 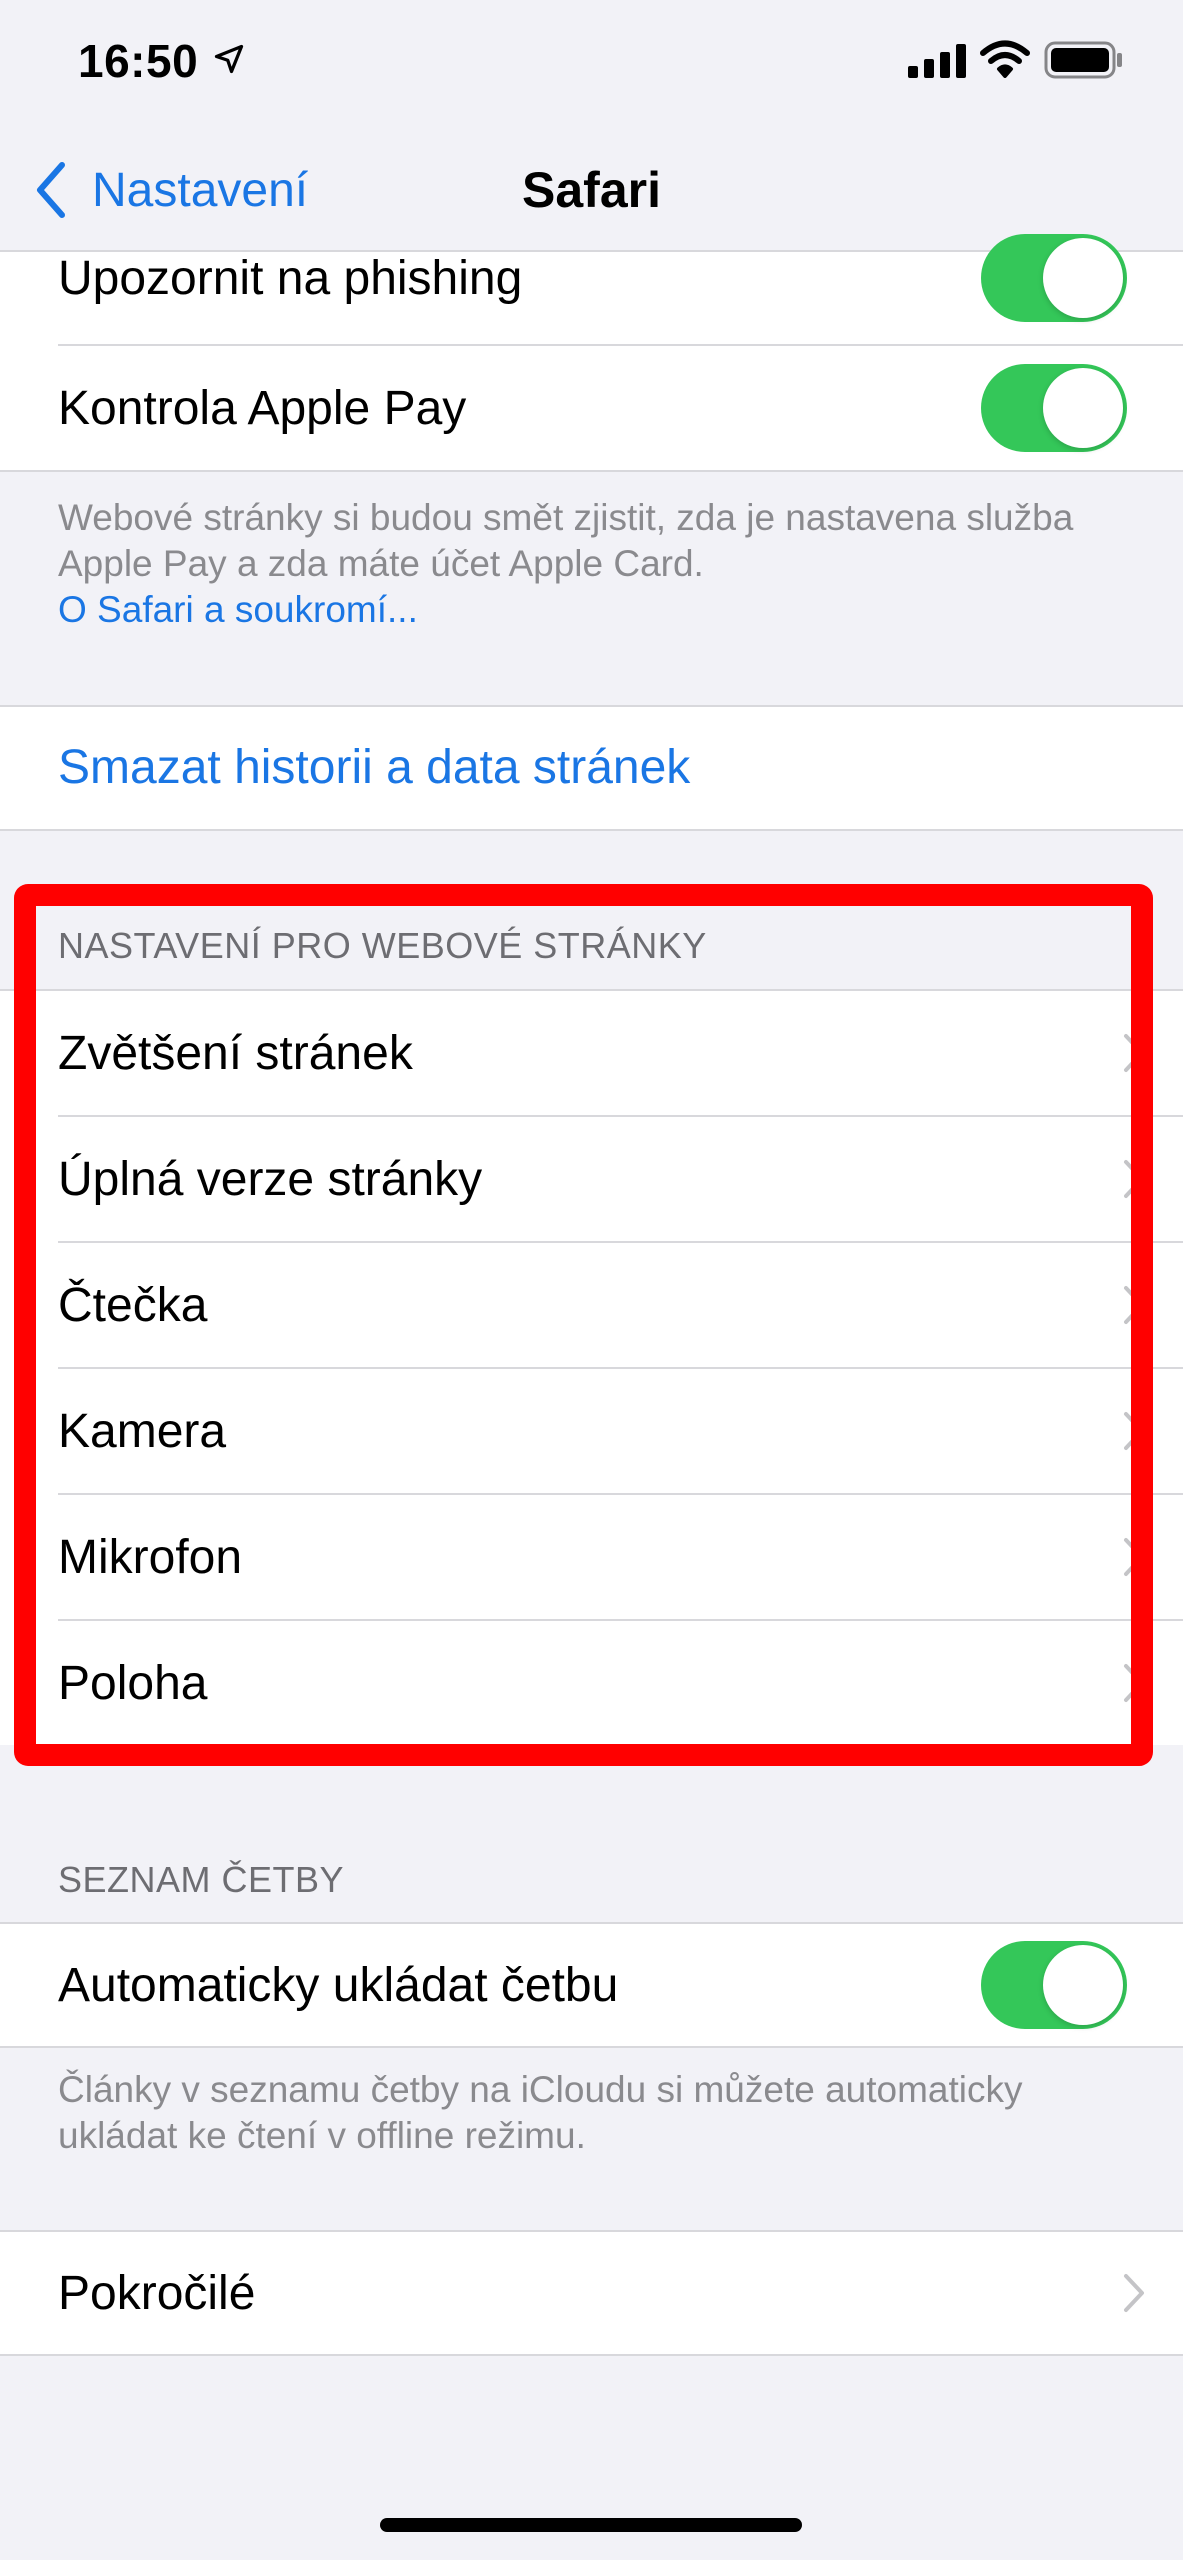 I want to click on status-time: 16:50, so click(x=138, y=61).